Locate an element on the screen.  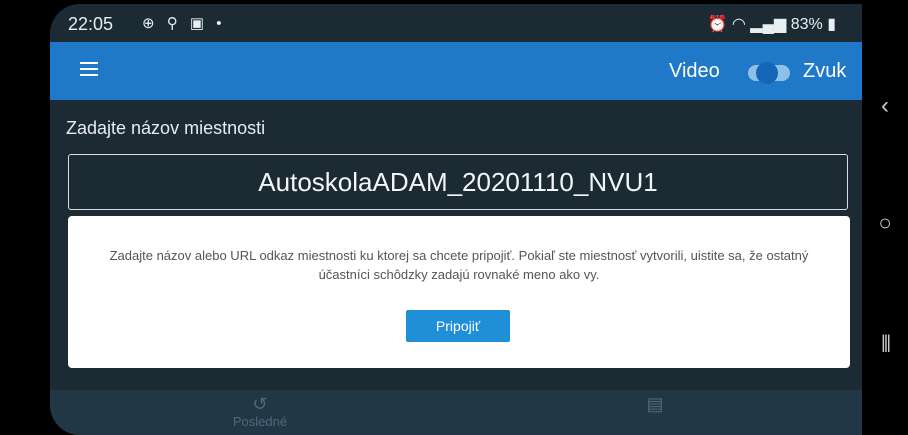
calendar-icon: ▤ is located at coordinates (655, 404).